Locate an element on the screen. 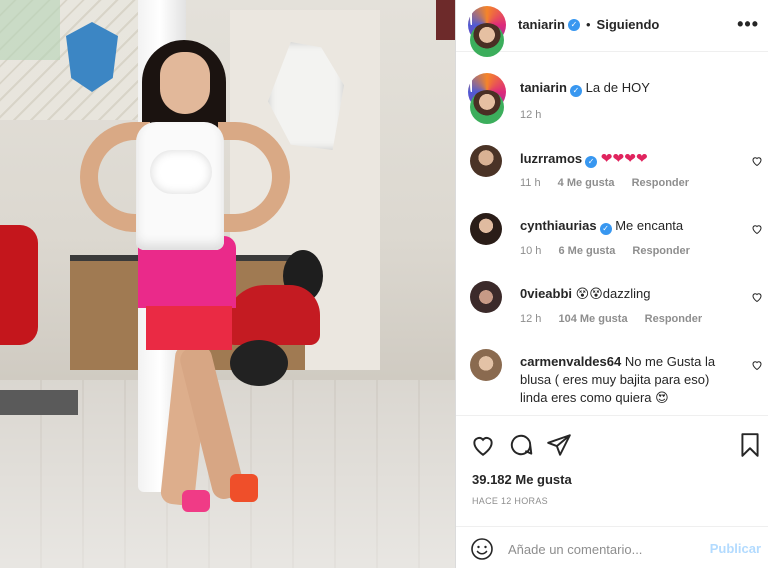 This screenshot has height=568, width=768. caption-text: La de HOY is located at coordinates (617, 87).